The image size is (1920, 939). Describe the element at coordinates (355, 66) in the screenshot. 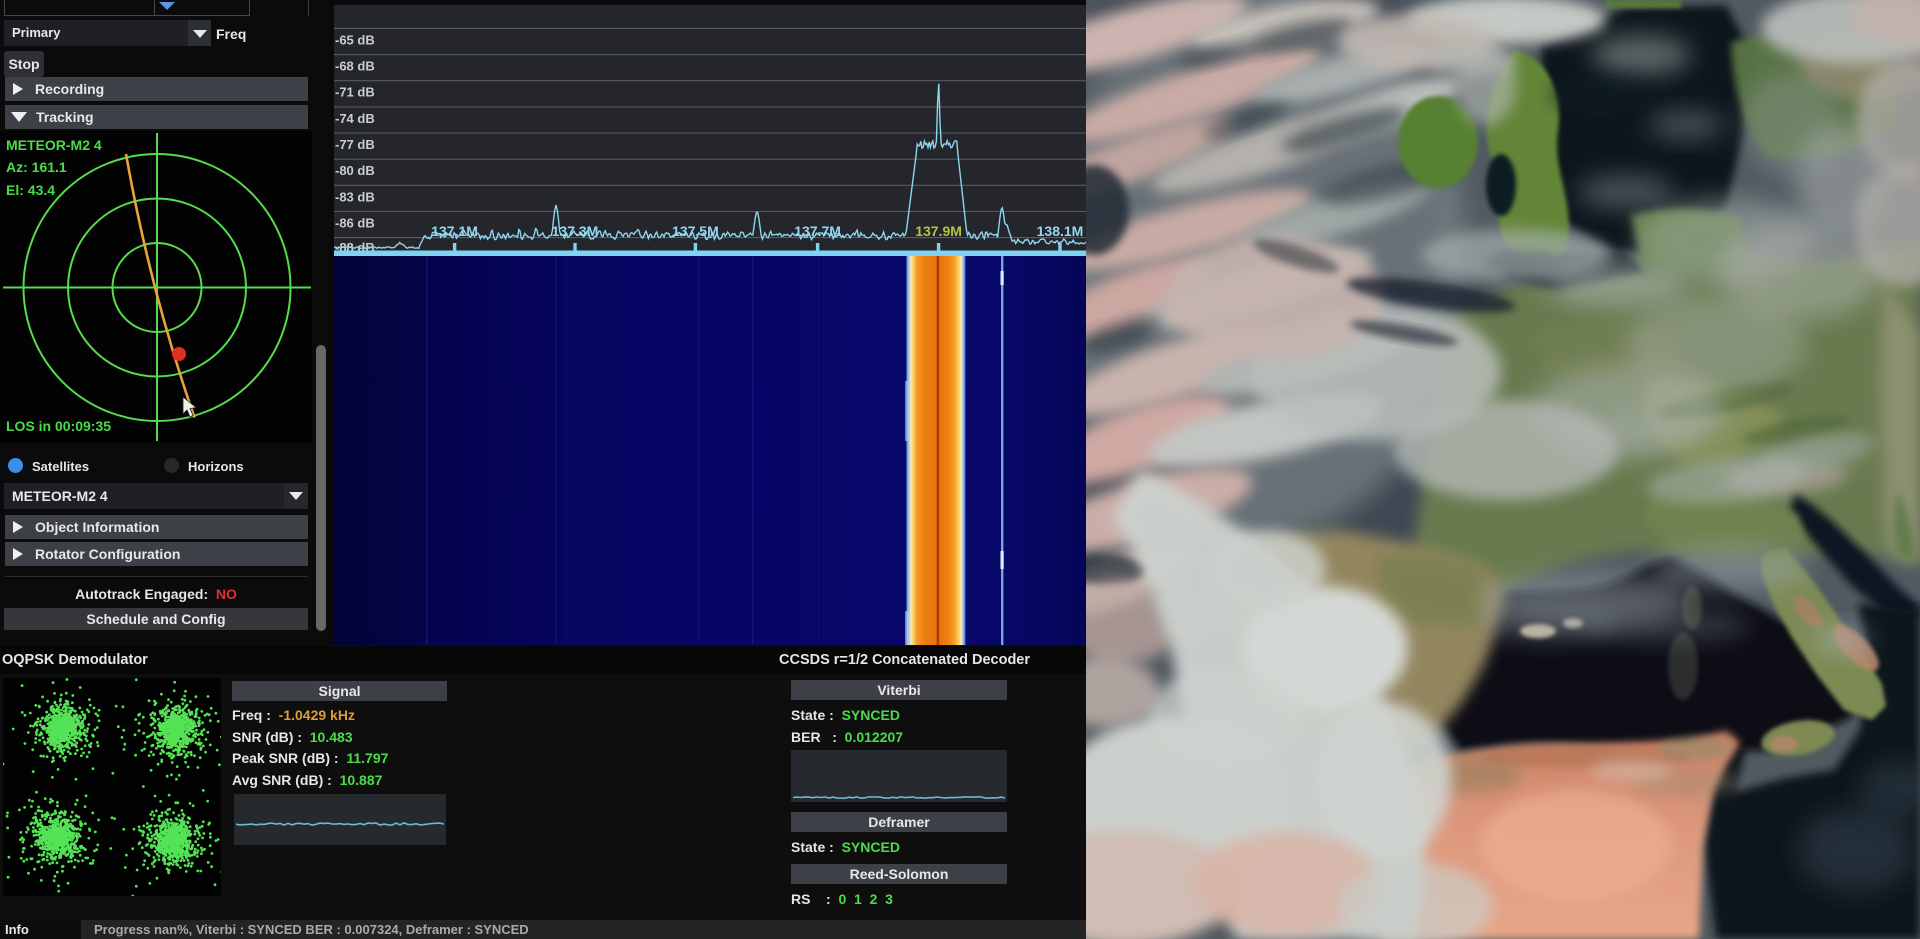

I see `svg-text: -68 dB` at that location.